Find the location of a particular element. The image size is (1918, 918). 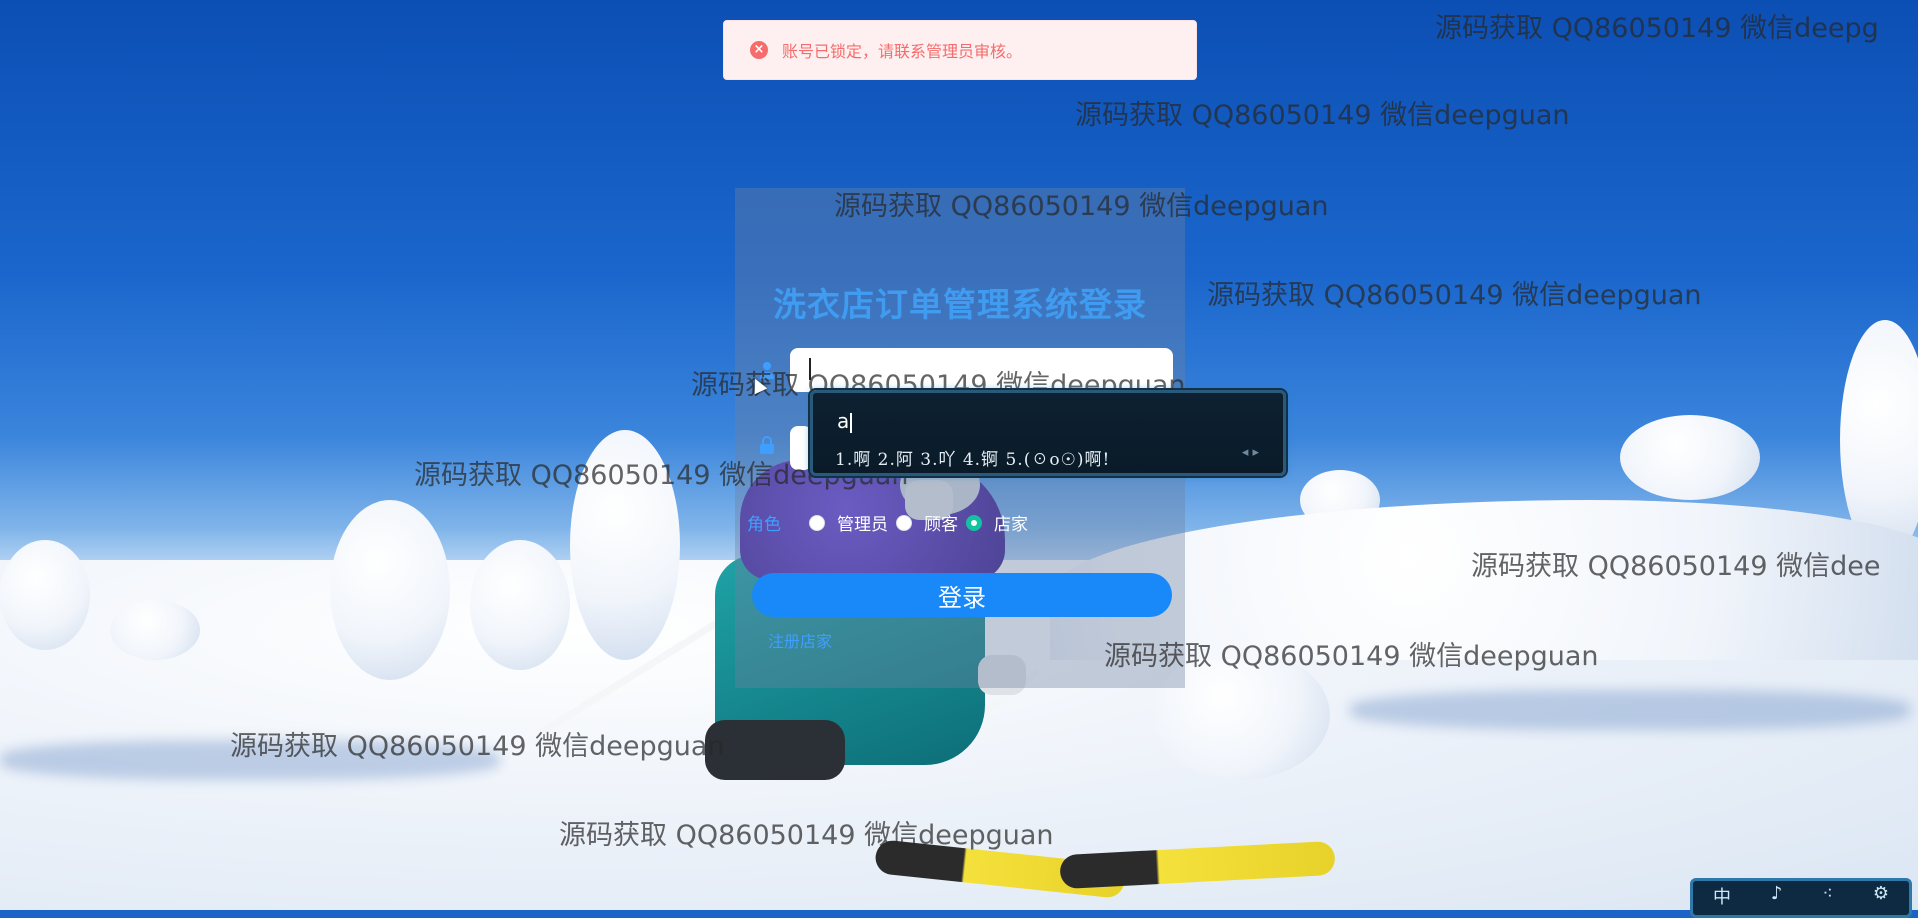

ime-caret is located at coordinates (851, 422).